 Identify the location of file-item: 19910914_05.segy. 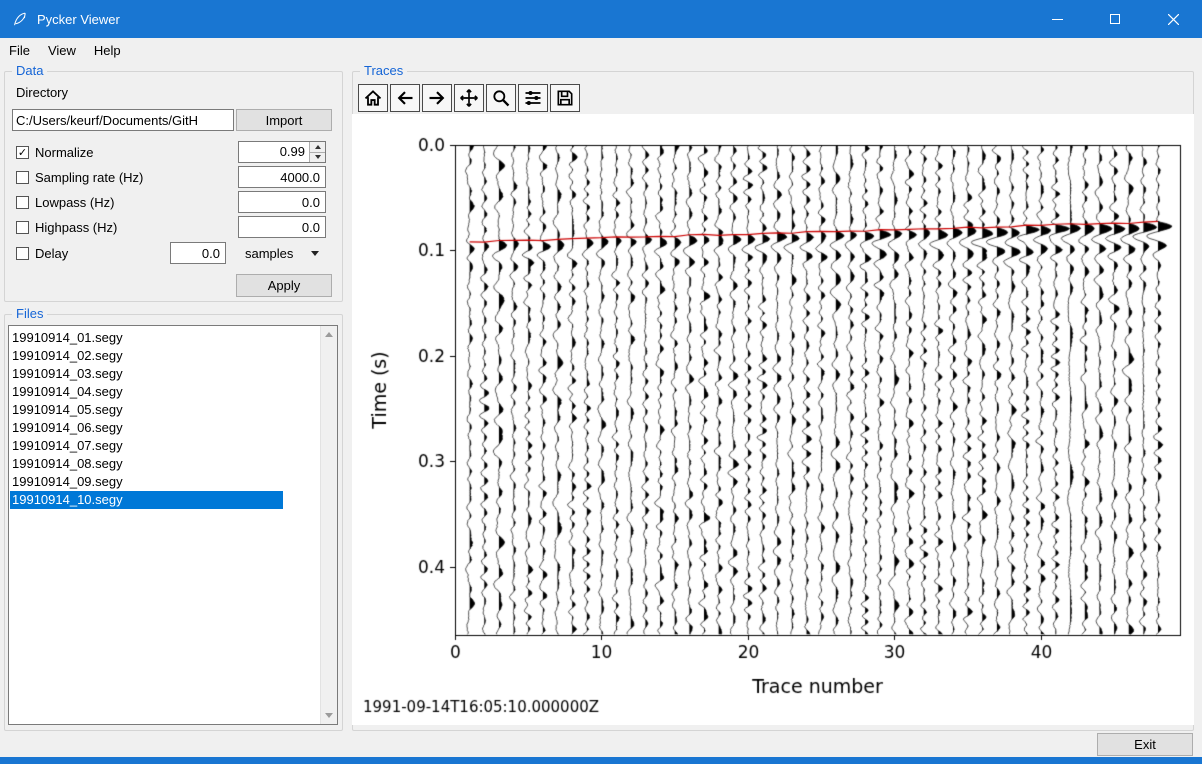
(146, 410).